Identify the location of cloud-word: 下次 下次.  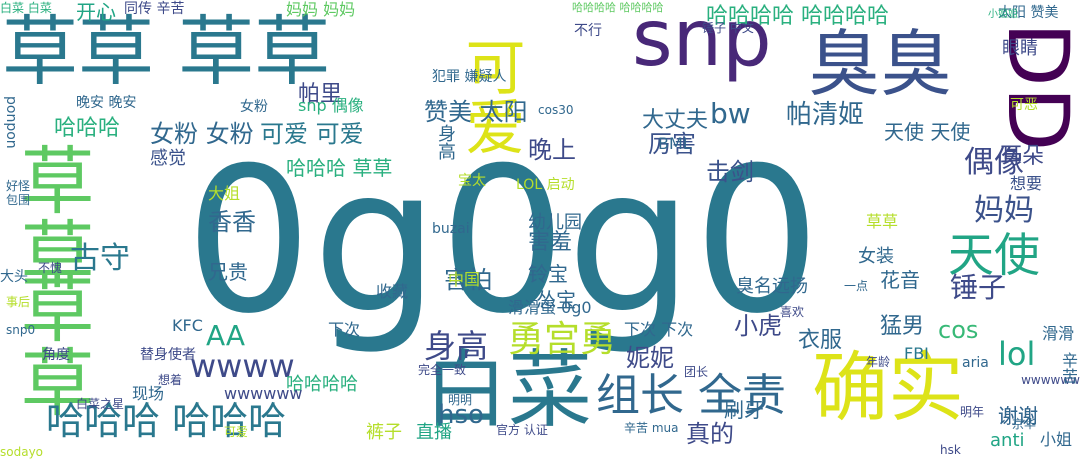
(659, 329).